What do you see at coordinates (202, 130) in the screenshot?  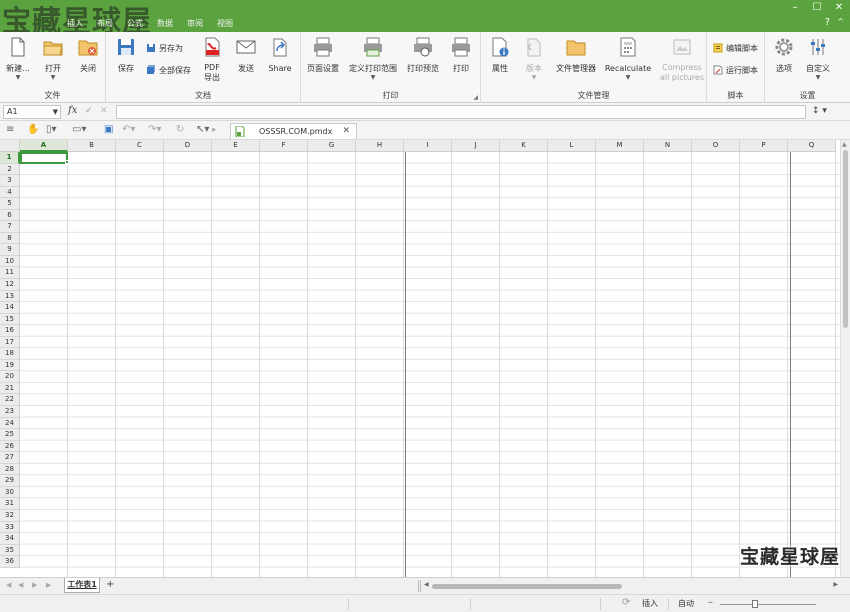 I see `pointer-icon: ↖▾` at bounding box center [202, 130].